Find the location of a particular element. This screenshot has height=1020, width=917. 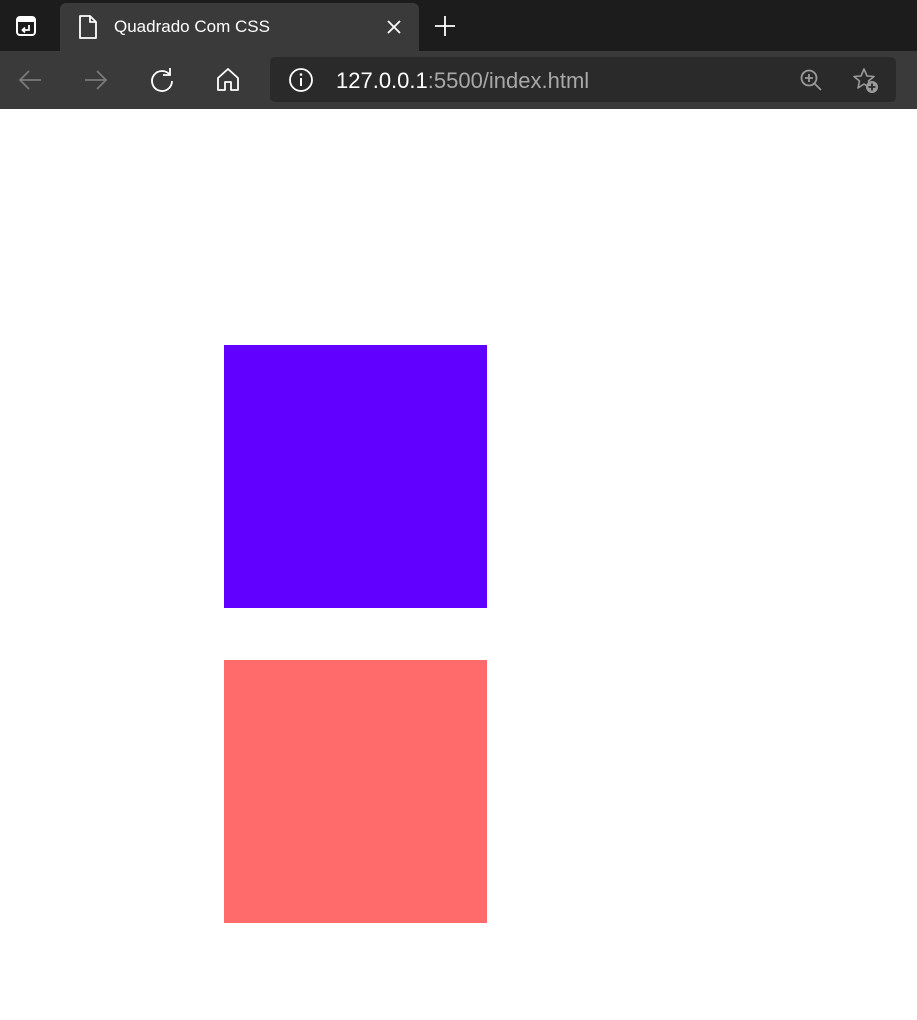

back-button is located at coordinates (30, 80).